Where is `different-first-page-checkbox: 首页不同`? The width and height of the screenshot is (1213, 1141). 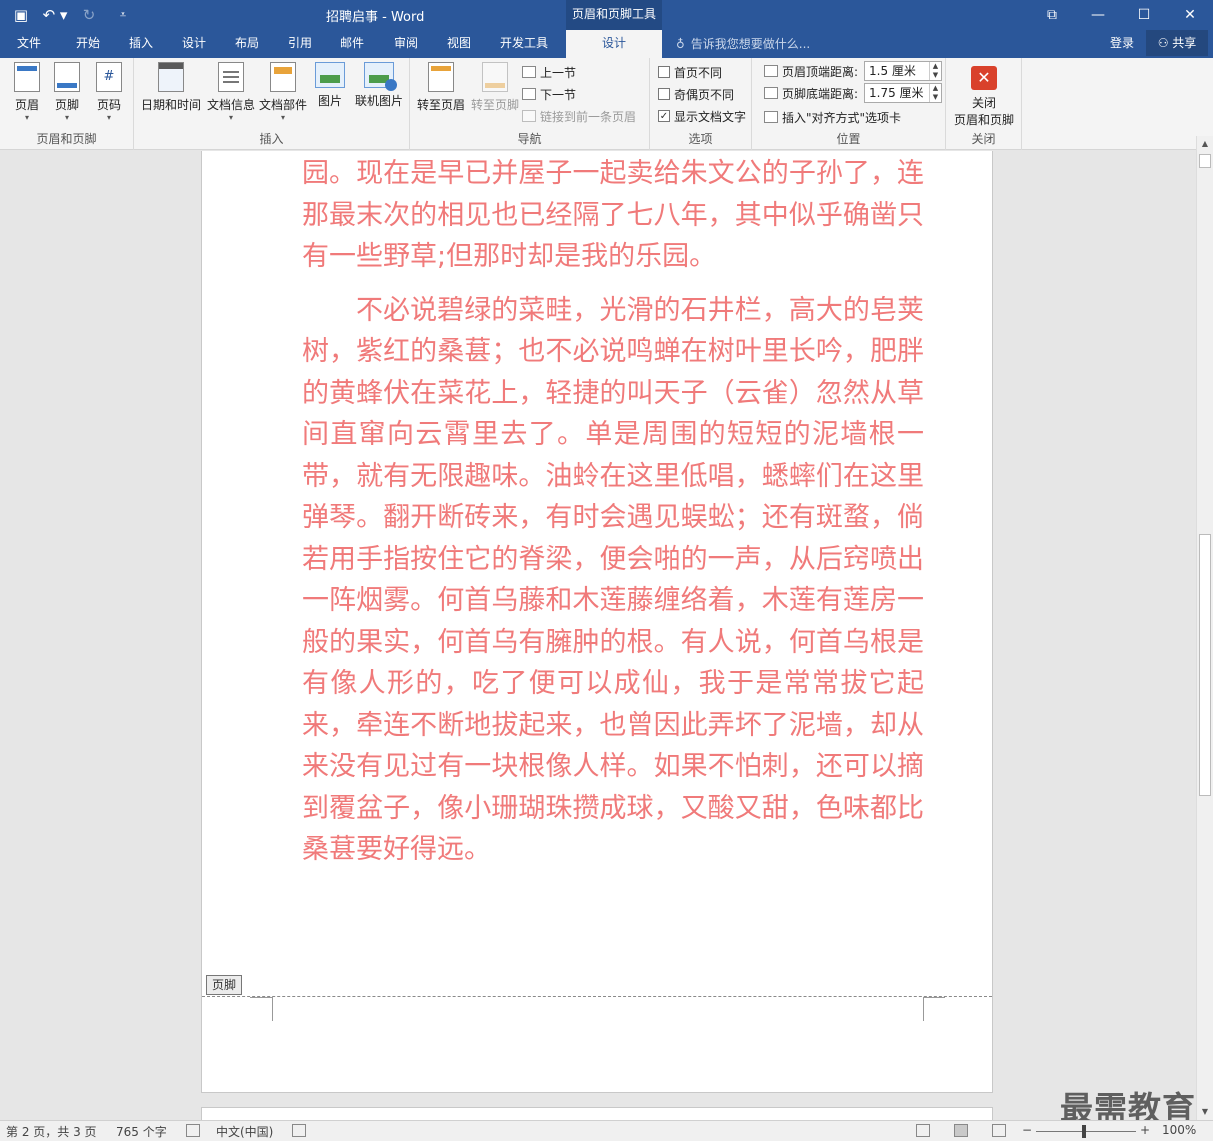
different-first-page-checkbox: 首页不同 is located at coordinates (690, 72).